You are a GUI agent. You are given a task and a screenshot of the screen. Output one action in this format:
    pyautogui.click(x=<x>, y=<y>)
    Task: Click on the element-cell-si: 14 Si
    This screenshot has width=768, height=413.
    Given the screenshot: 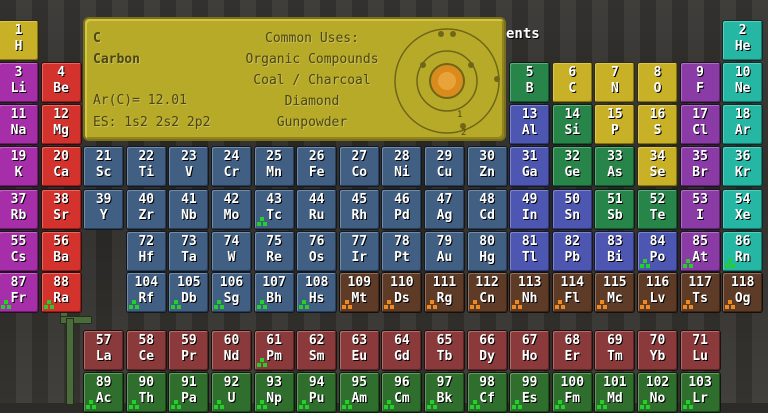 What is the action you would take?
    pyautogui.click(x=572, y=124)
    